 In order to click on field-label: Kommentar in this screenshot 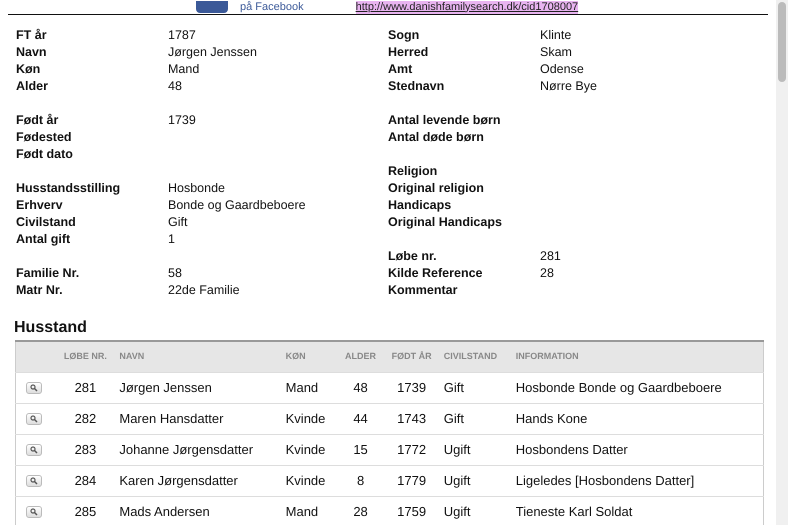, I will do `click(423, 290)`.